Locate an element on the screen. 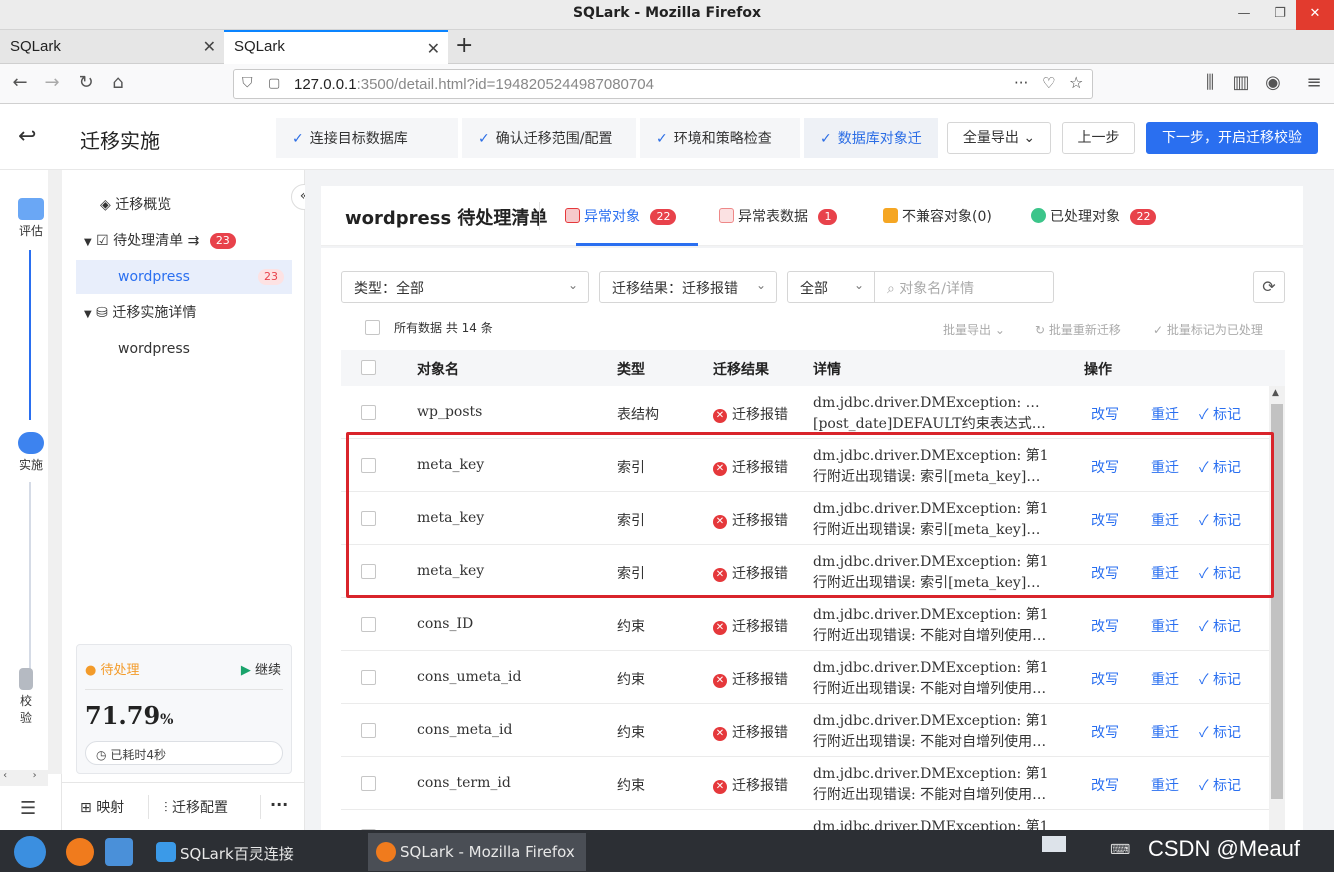 The width and height of the screenshot is (1334, 872). tab-error-objects: 异常对象 22 is located at coordinates (621, 216).